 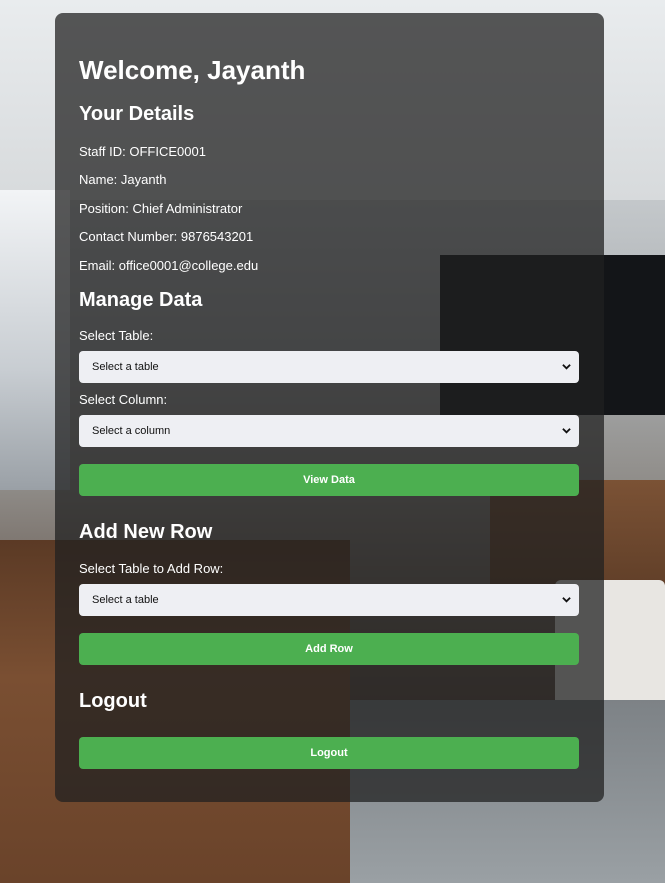 I want to click on select-table-add-row-label: Select Table to Add Row:, so click(x=151, y=568).